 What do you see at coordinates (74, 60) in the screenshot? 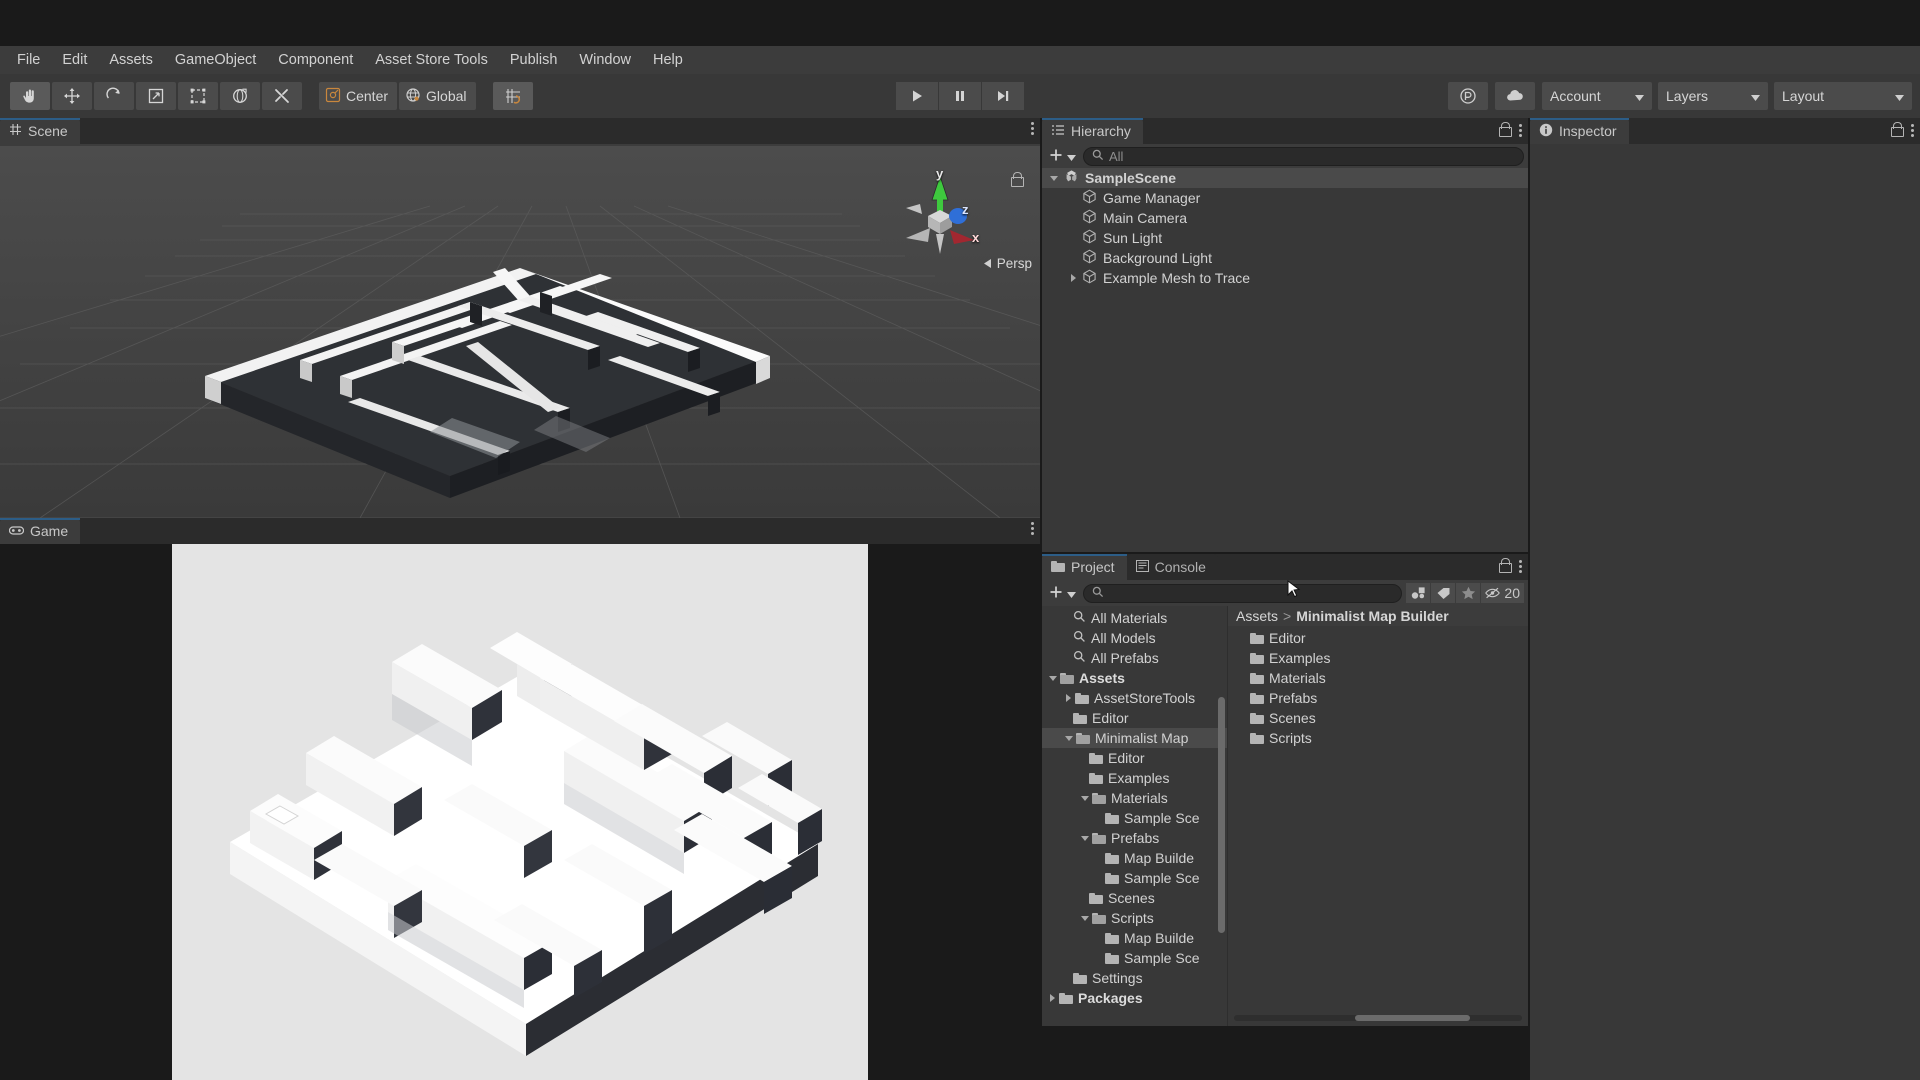
I see `menu-item-edit: Edit` at bounding box center [74, 60].